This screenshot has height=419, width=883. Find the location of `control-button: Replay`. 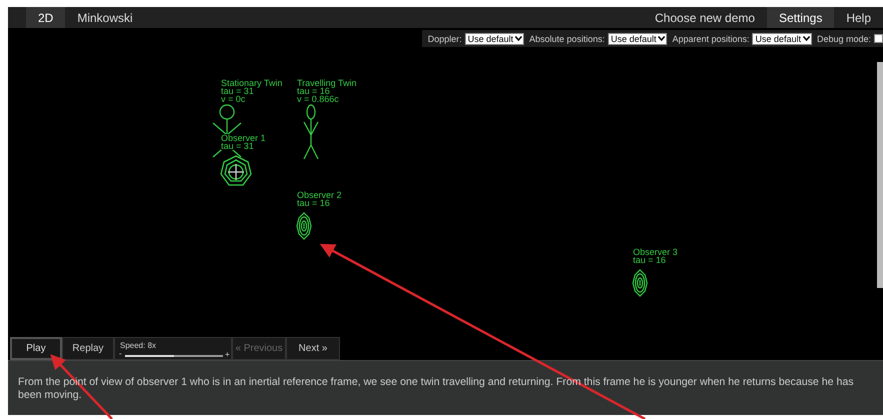

control-button: Replay is located at coordinates (88, 348).